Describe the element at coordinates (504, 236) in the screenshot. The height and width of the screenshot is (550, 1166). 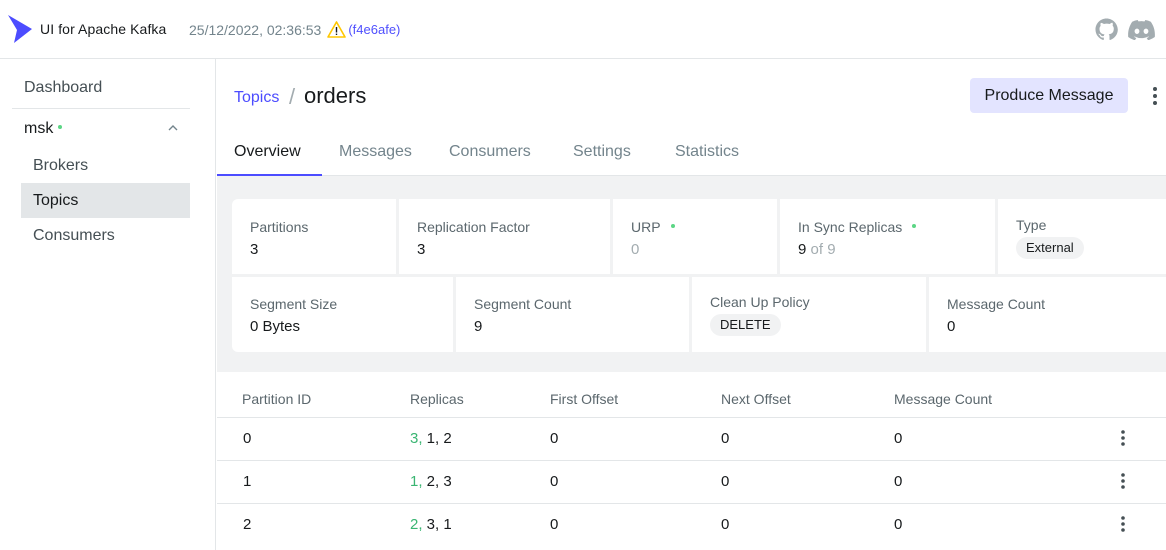
I see `stat-replication-factor: Replication Factor 3` at that location.